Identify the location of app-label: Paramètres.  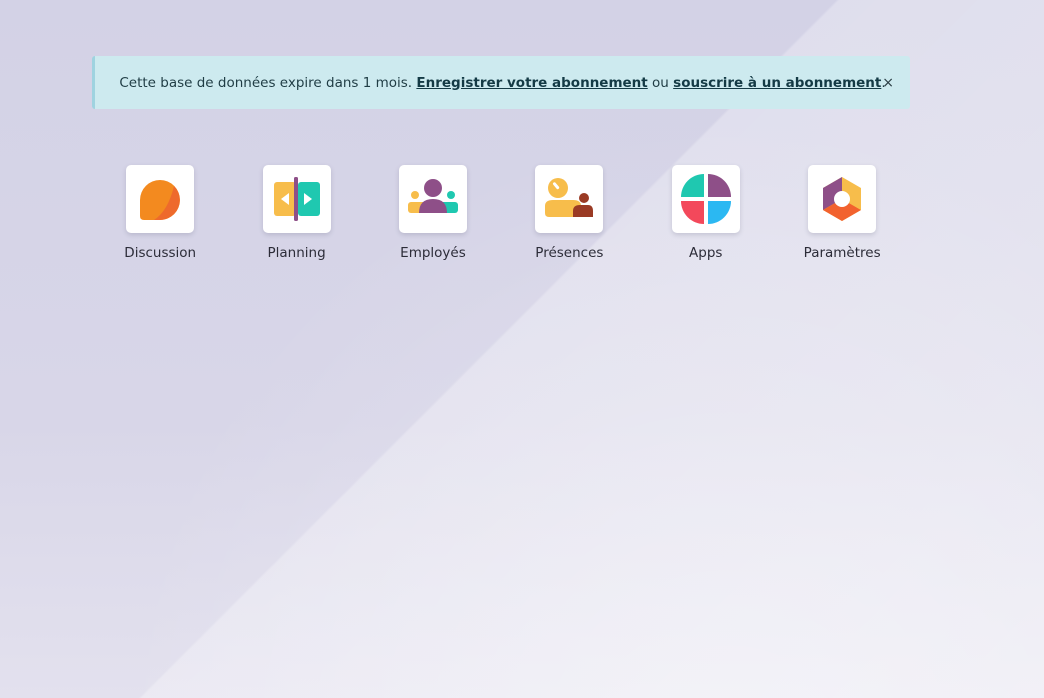
(842, 253).